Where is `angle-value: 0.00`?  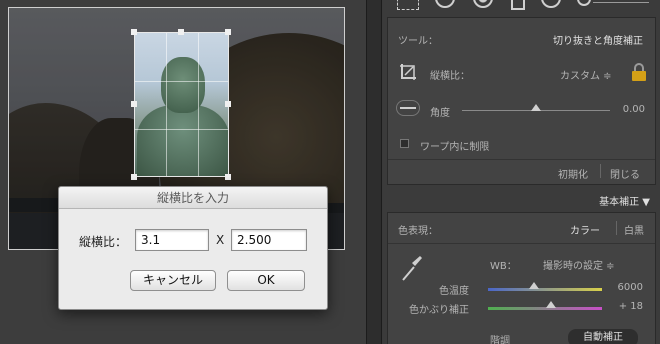
angle-value: 0.00 is located at coordinates (634, 109).